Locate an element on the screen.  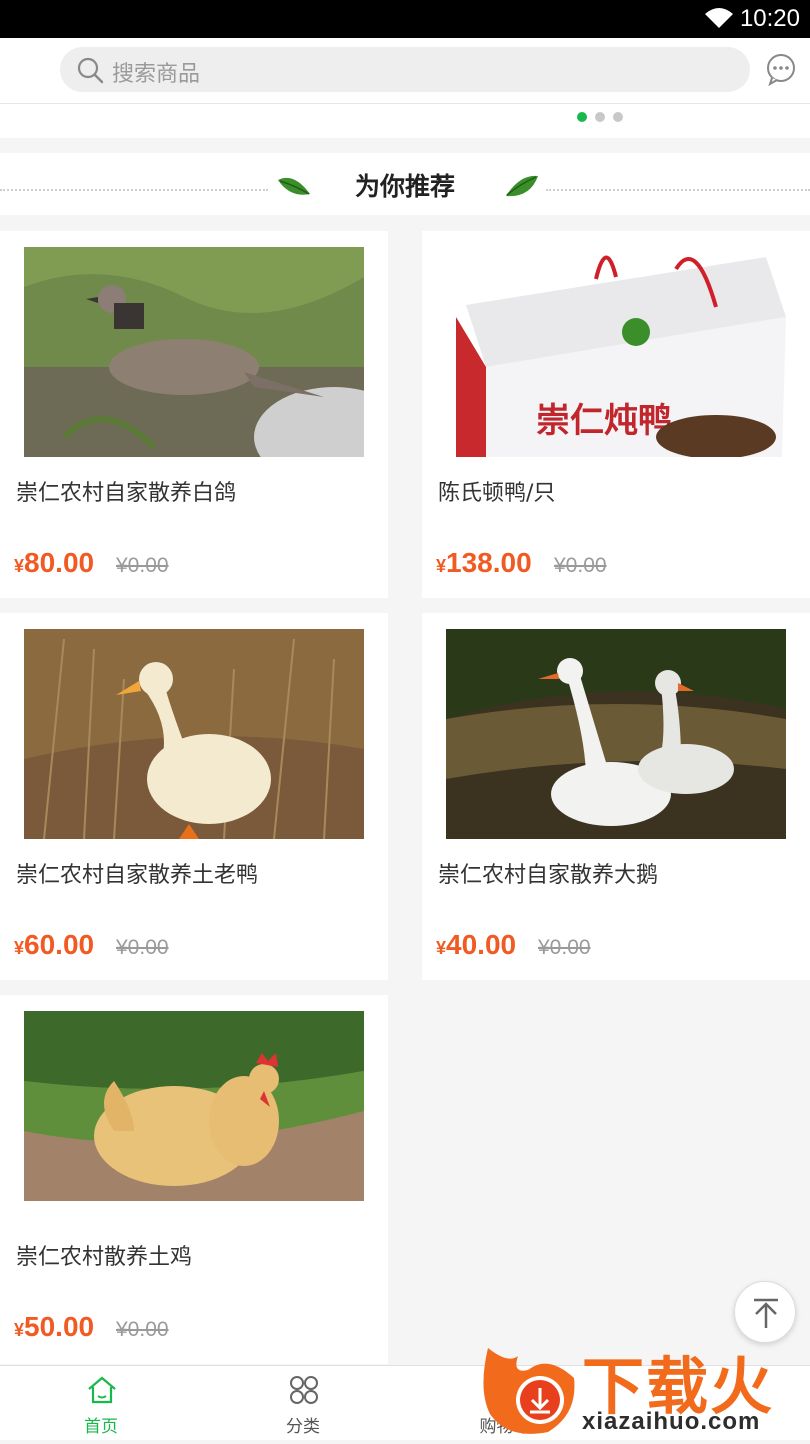
product-price: ¥60.00 is located at coordinates (54, 945).